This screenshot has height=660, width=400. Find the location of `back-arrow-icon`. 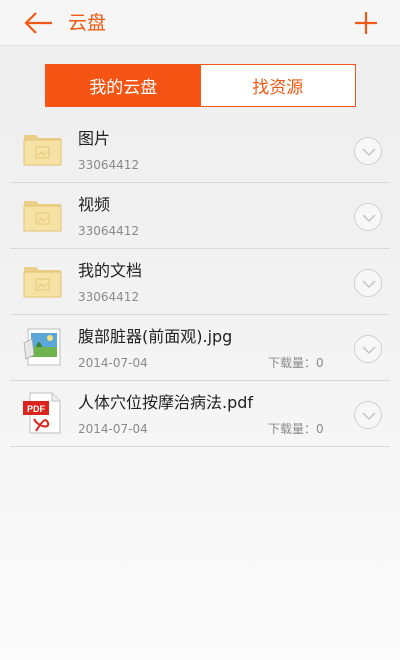

back-arrow-icon is located at coordinates (39, 23).